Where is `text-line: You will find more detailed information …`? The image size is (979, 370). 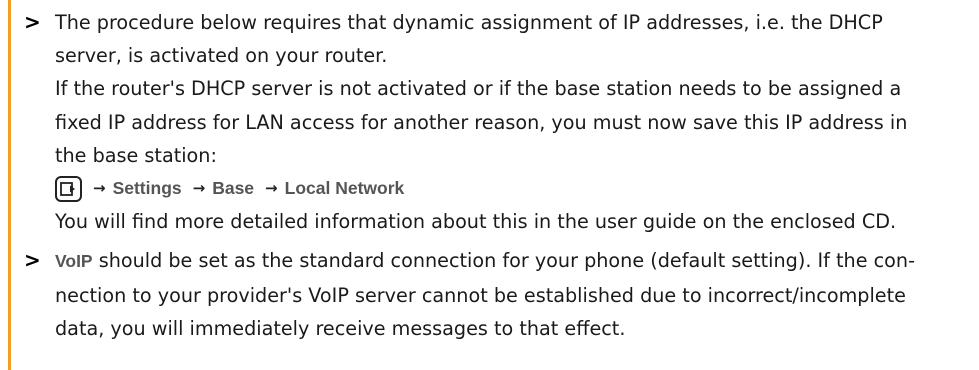
text-line: You will find more detailed information … is located at coordinates (476, 222).